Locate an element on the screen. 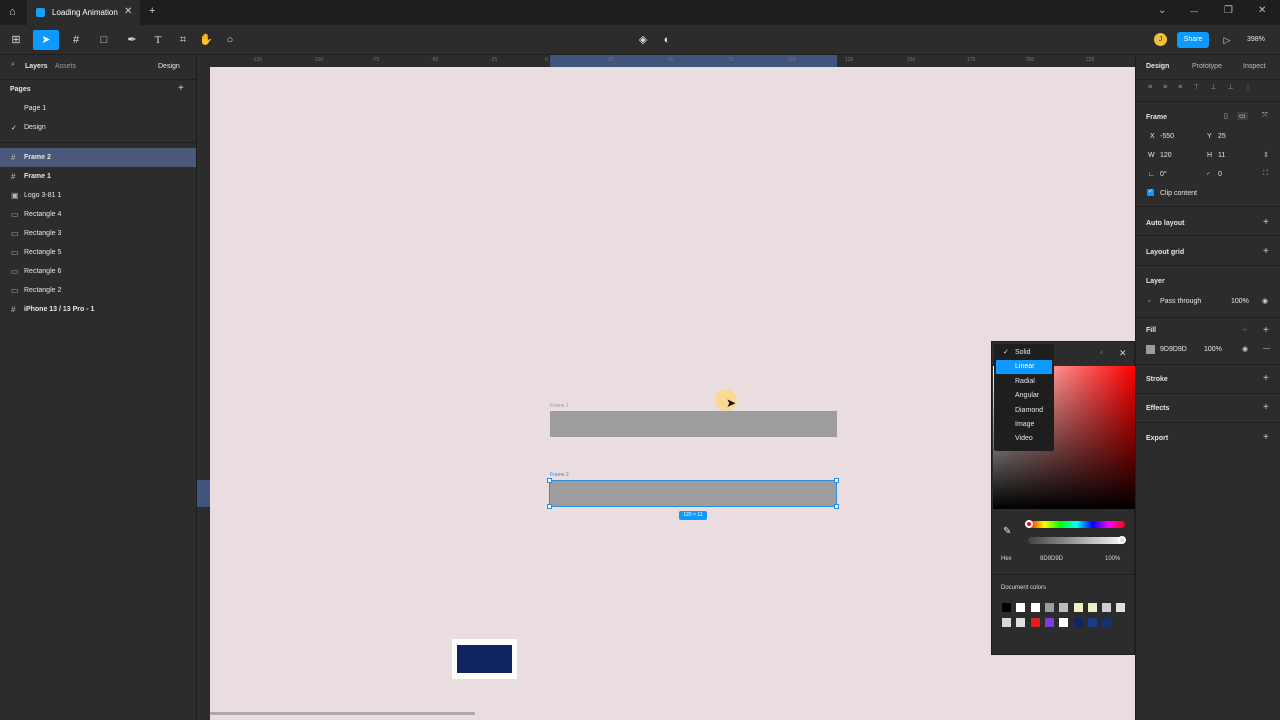  main-menu-icon: ⊞ is located at coordinates (16, 40).